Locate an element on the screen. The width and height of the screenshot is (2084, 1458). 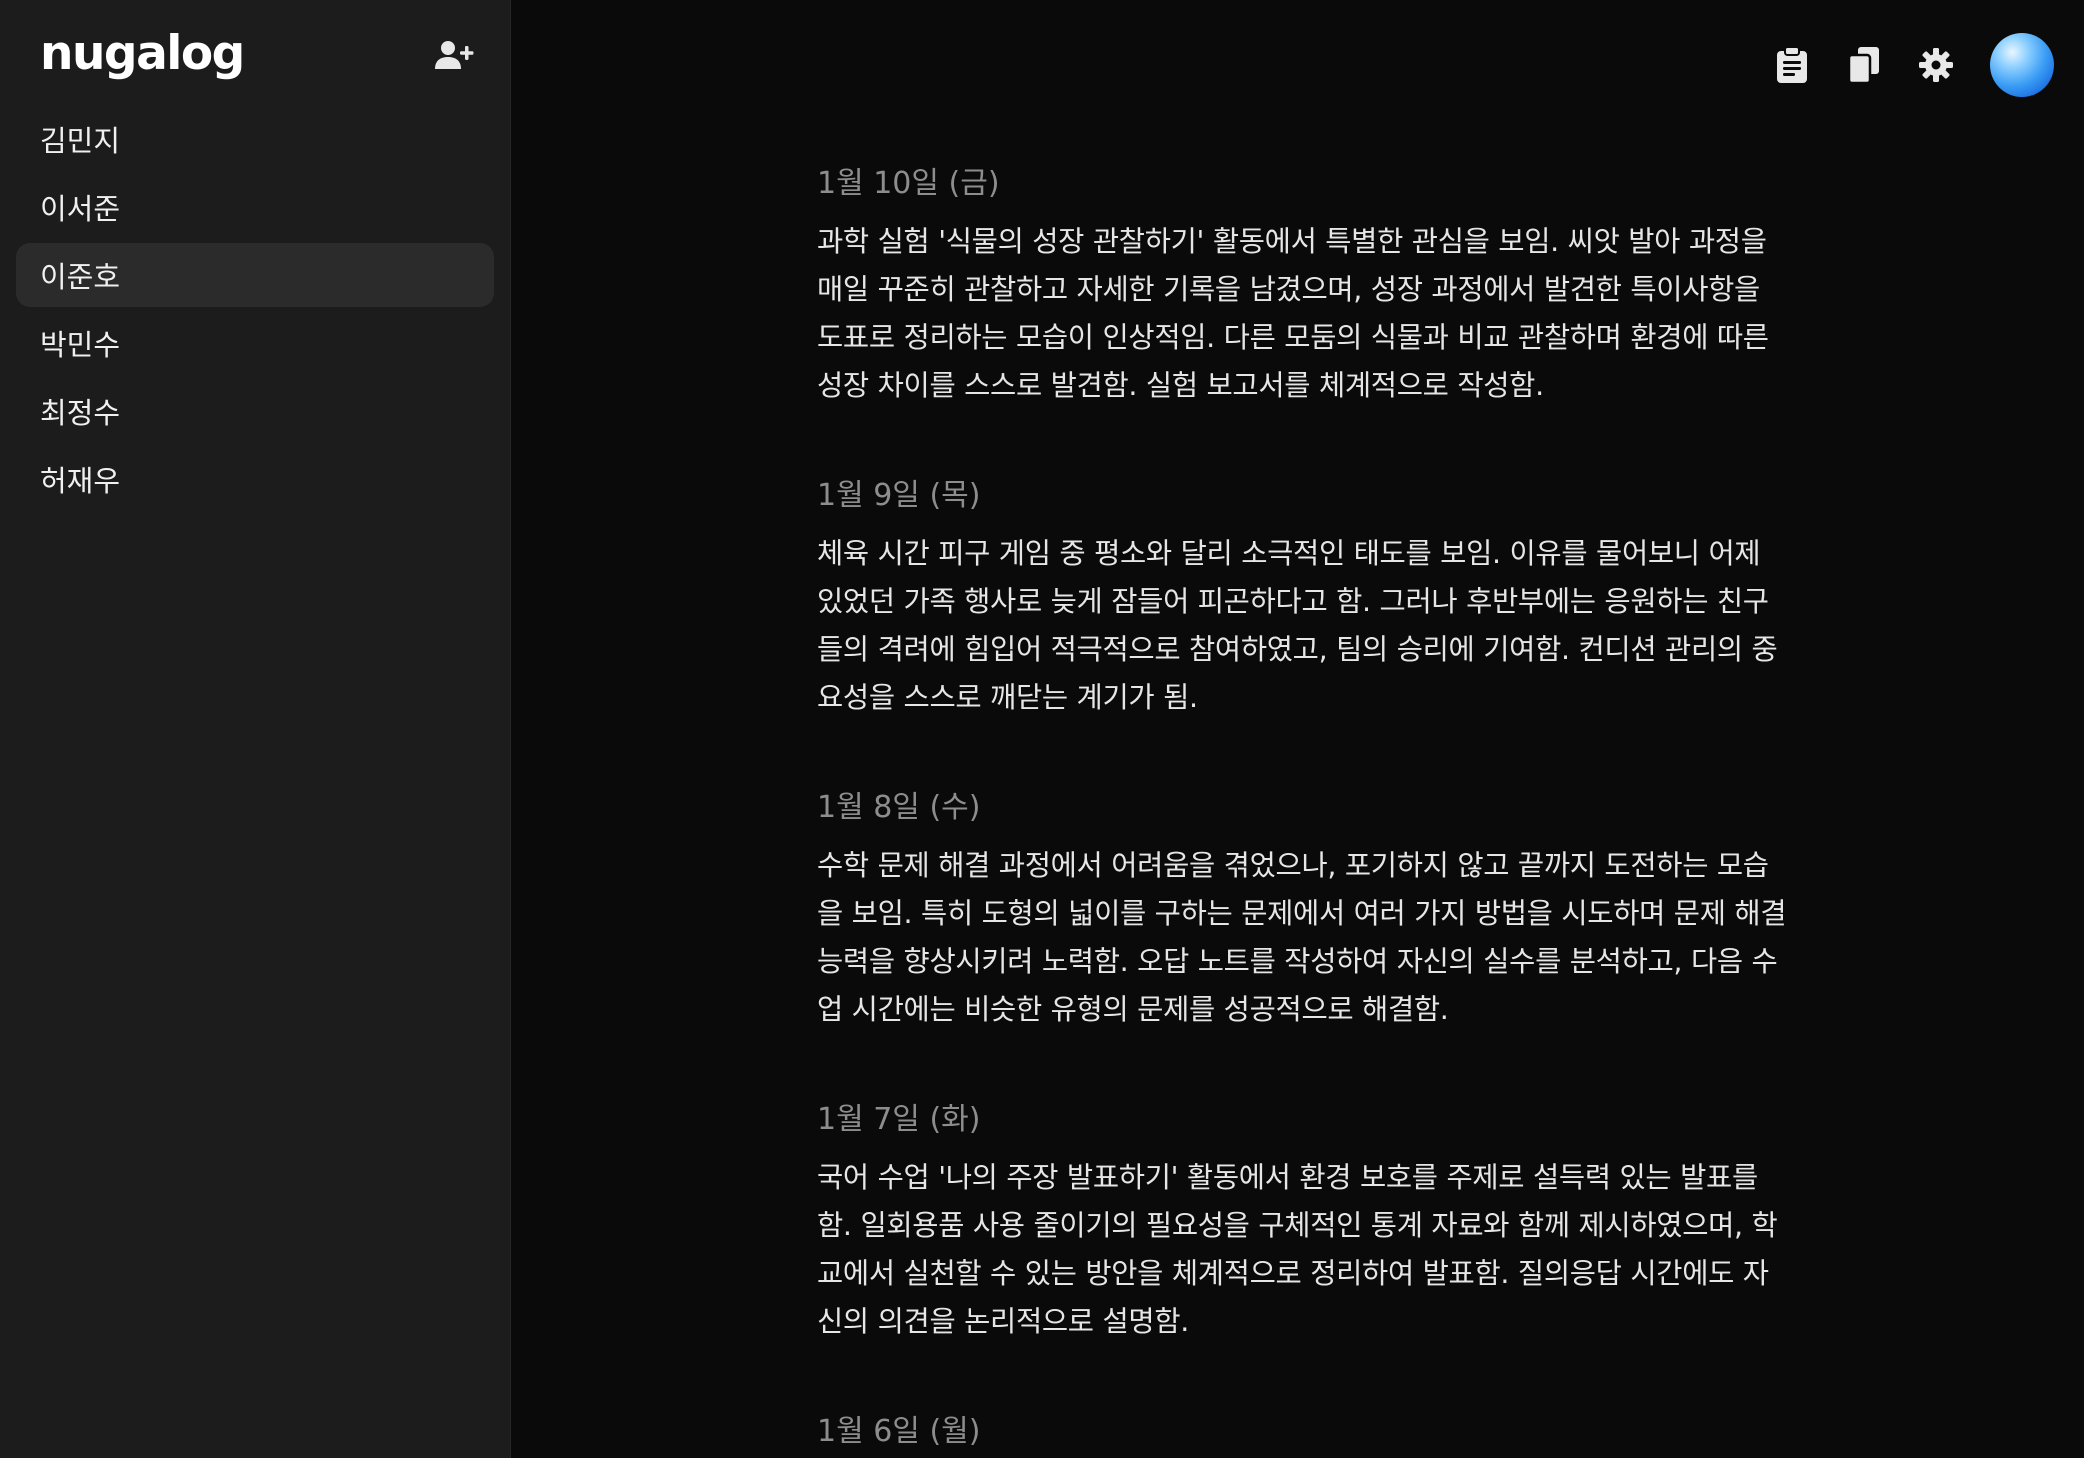
user-plus-icon is located at coordinates (454, 55).